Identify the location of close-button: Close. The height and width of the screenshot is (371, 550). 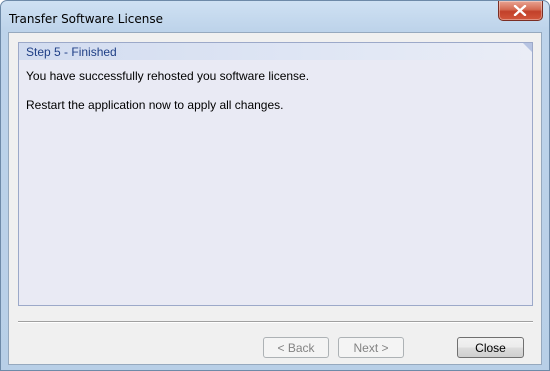
(490, 347).